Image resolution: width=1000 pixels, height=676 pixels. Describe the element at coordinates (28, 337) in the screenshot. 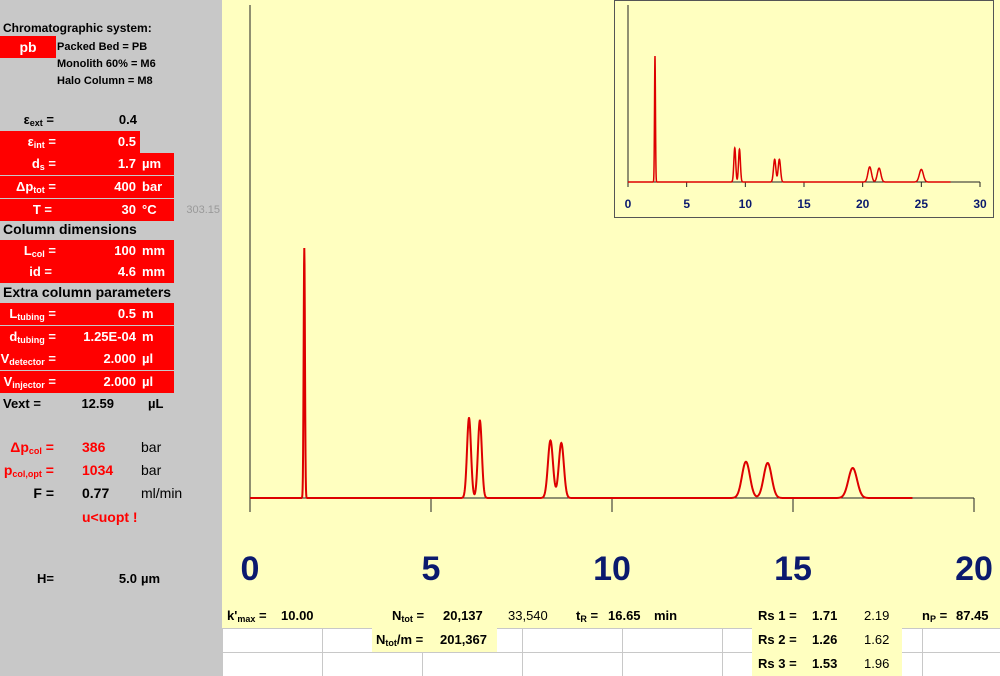

I see `dtubing-label: dtubing =` at that location.